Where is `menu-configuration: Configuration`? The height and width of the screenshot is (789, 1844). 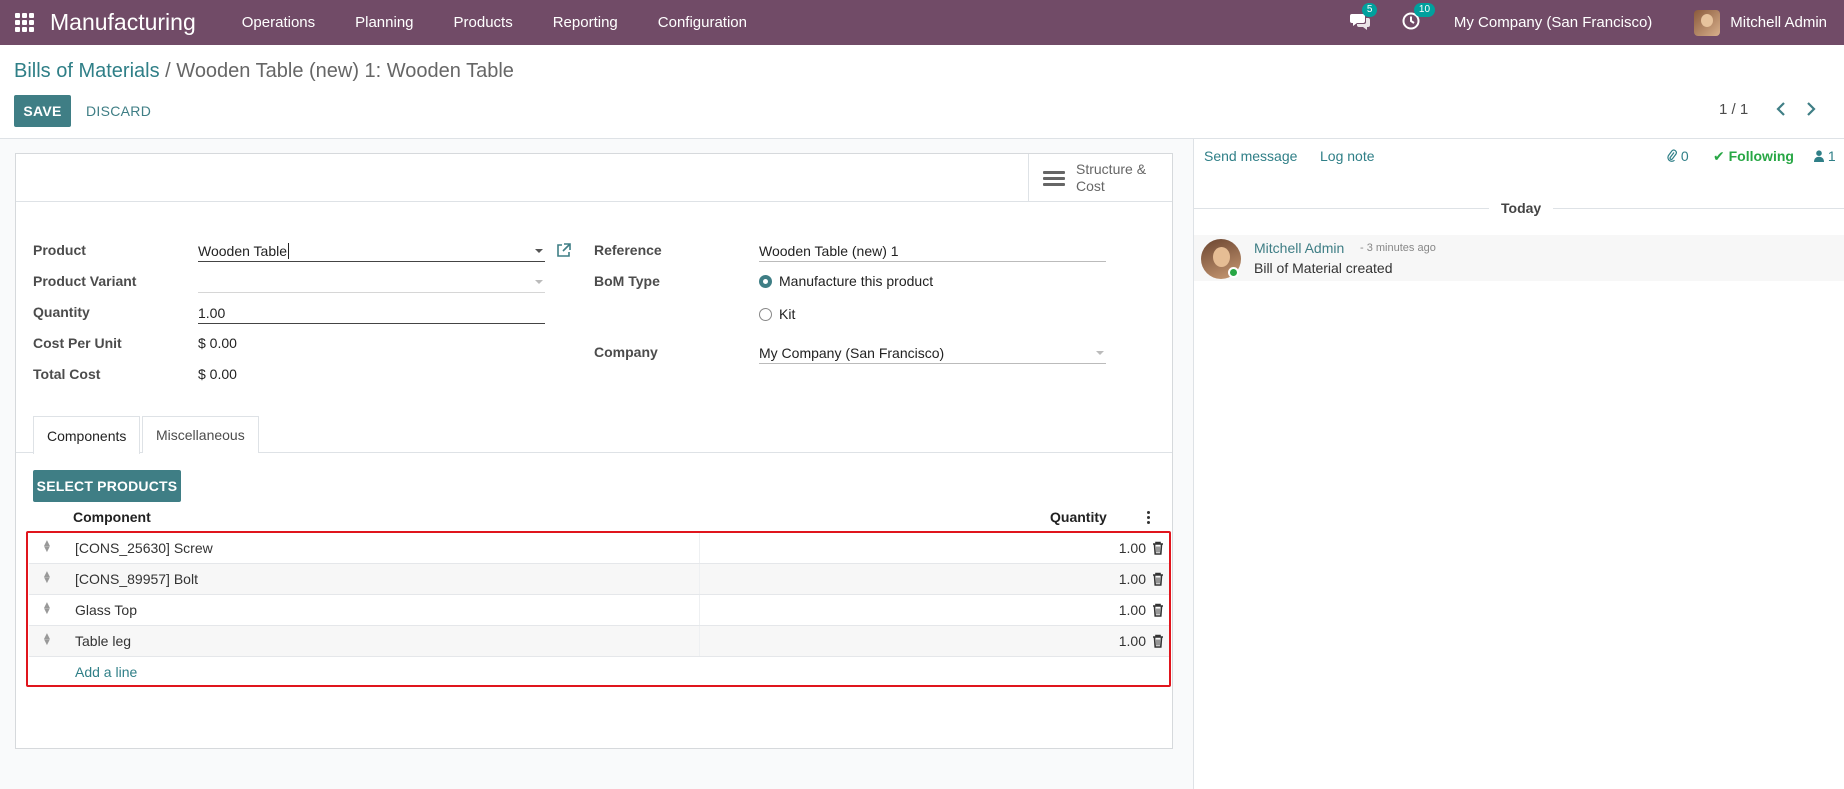 menu-configuration: Configuration is located at coordinates (702, 22).